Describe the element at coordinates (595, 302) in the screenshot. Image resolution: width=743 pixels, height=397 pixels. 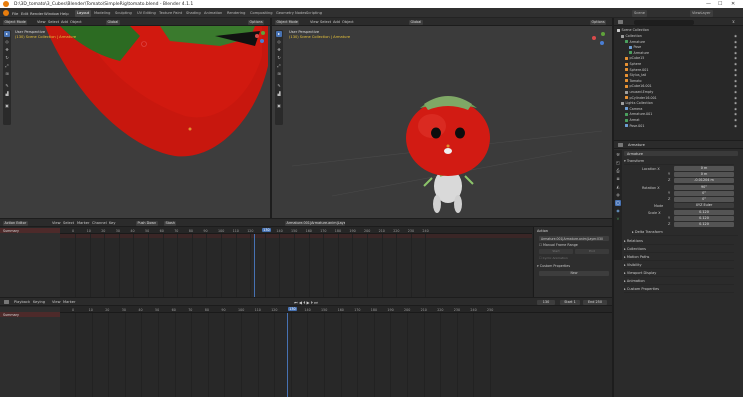
I see `end-frame-field: End 250` at that location.